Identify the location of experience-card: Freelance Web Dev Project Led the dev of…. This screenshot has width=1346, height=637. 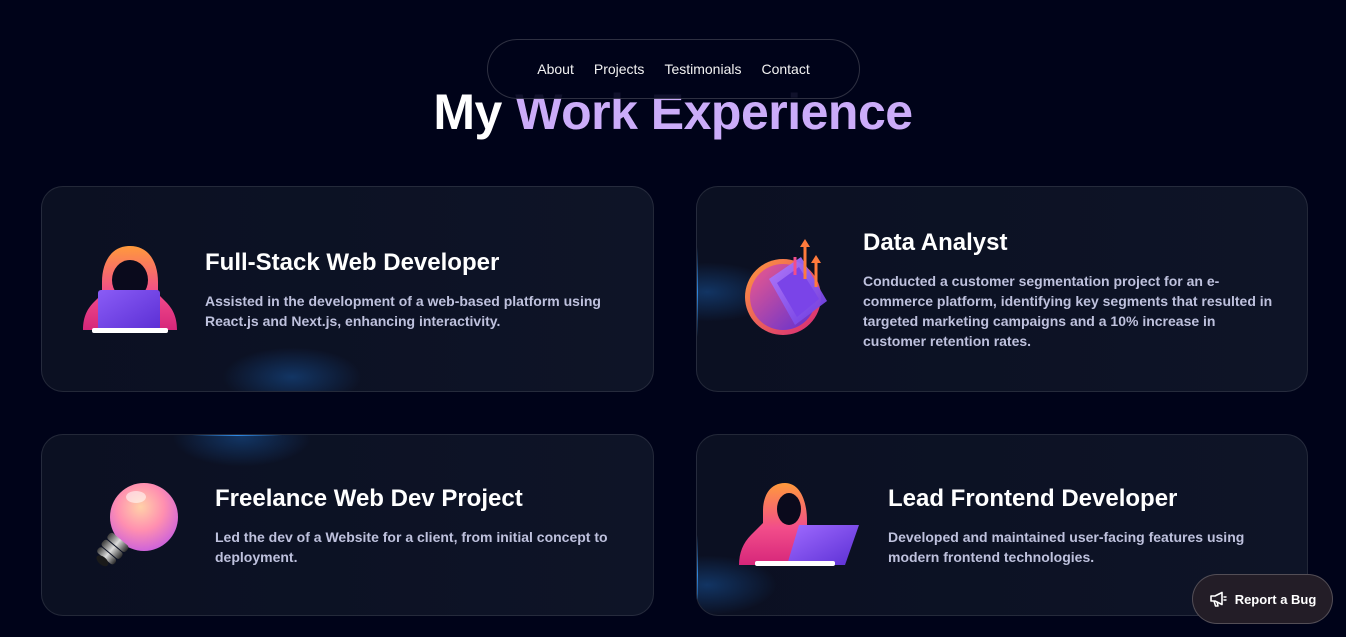
(347, 525).